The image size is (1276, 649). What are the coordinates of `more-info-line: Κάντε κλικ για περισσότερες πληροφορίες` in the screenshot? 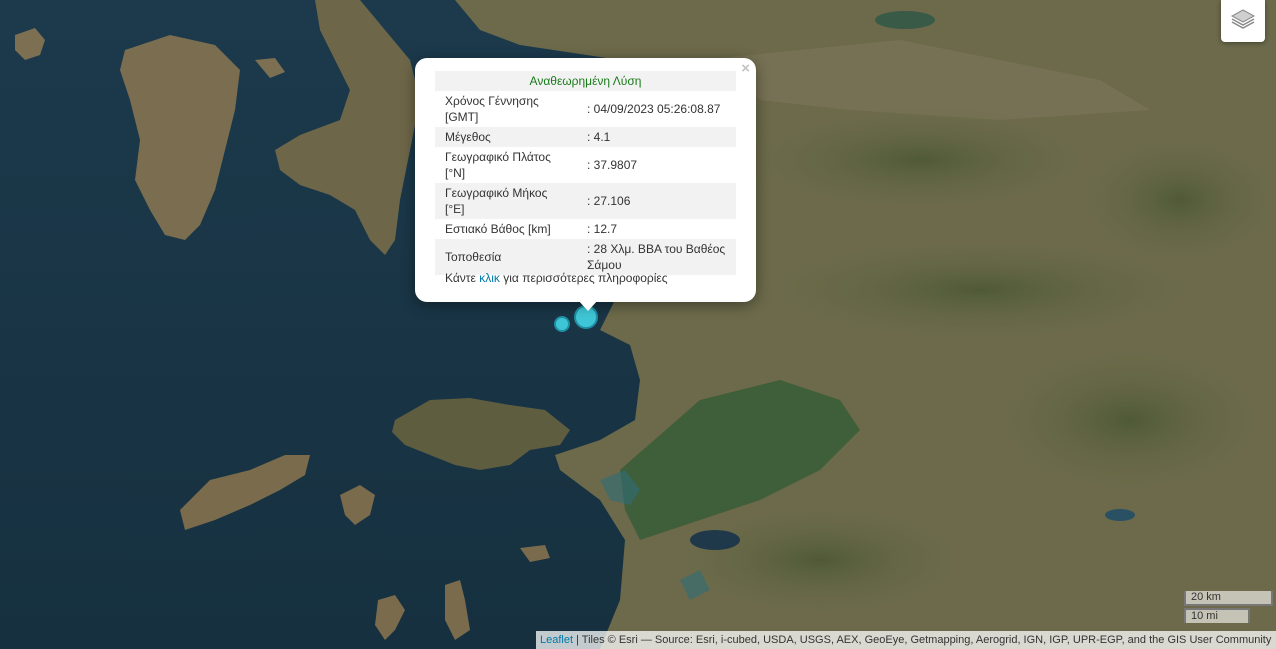 It's located at (556, 278).